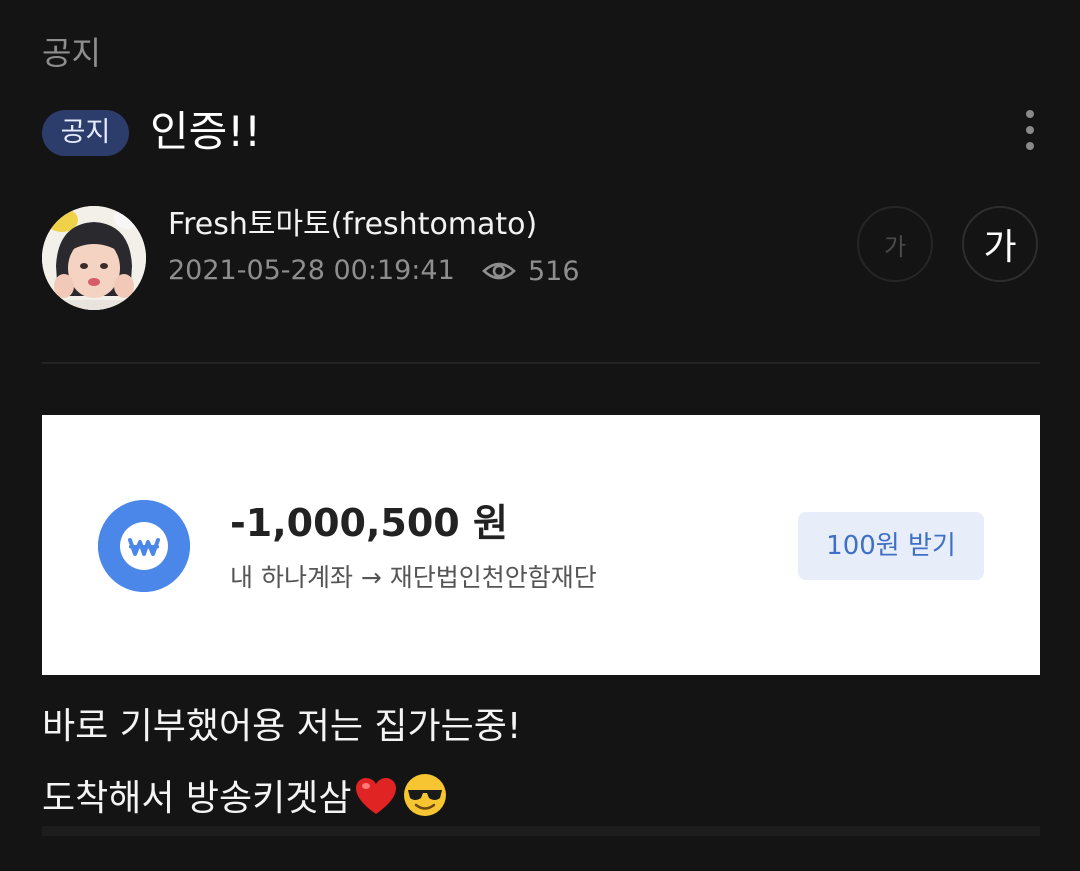  What do you see at coordinates (425, 801) in the screenshot?
I see `sunglasses-face-icon` at bounding box center [425, 801].